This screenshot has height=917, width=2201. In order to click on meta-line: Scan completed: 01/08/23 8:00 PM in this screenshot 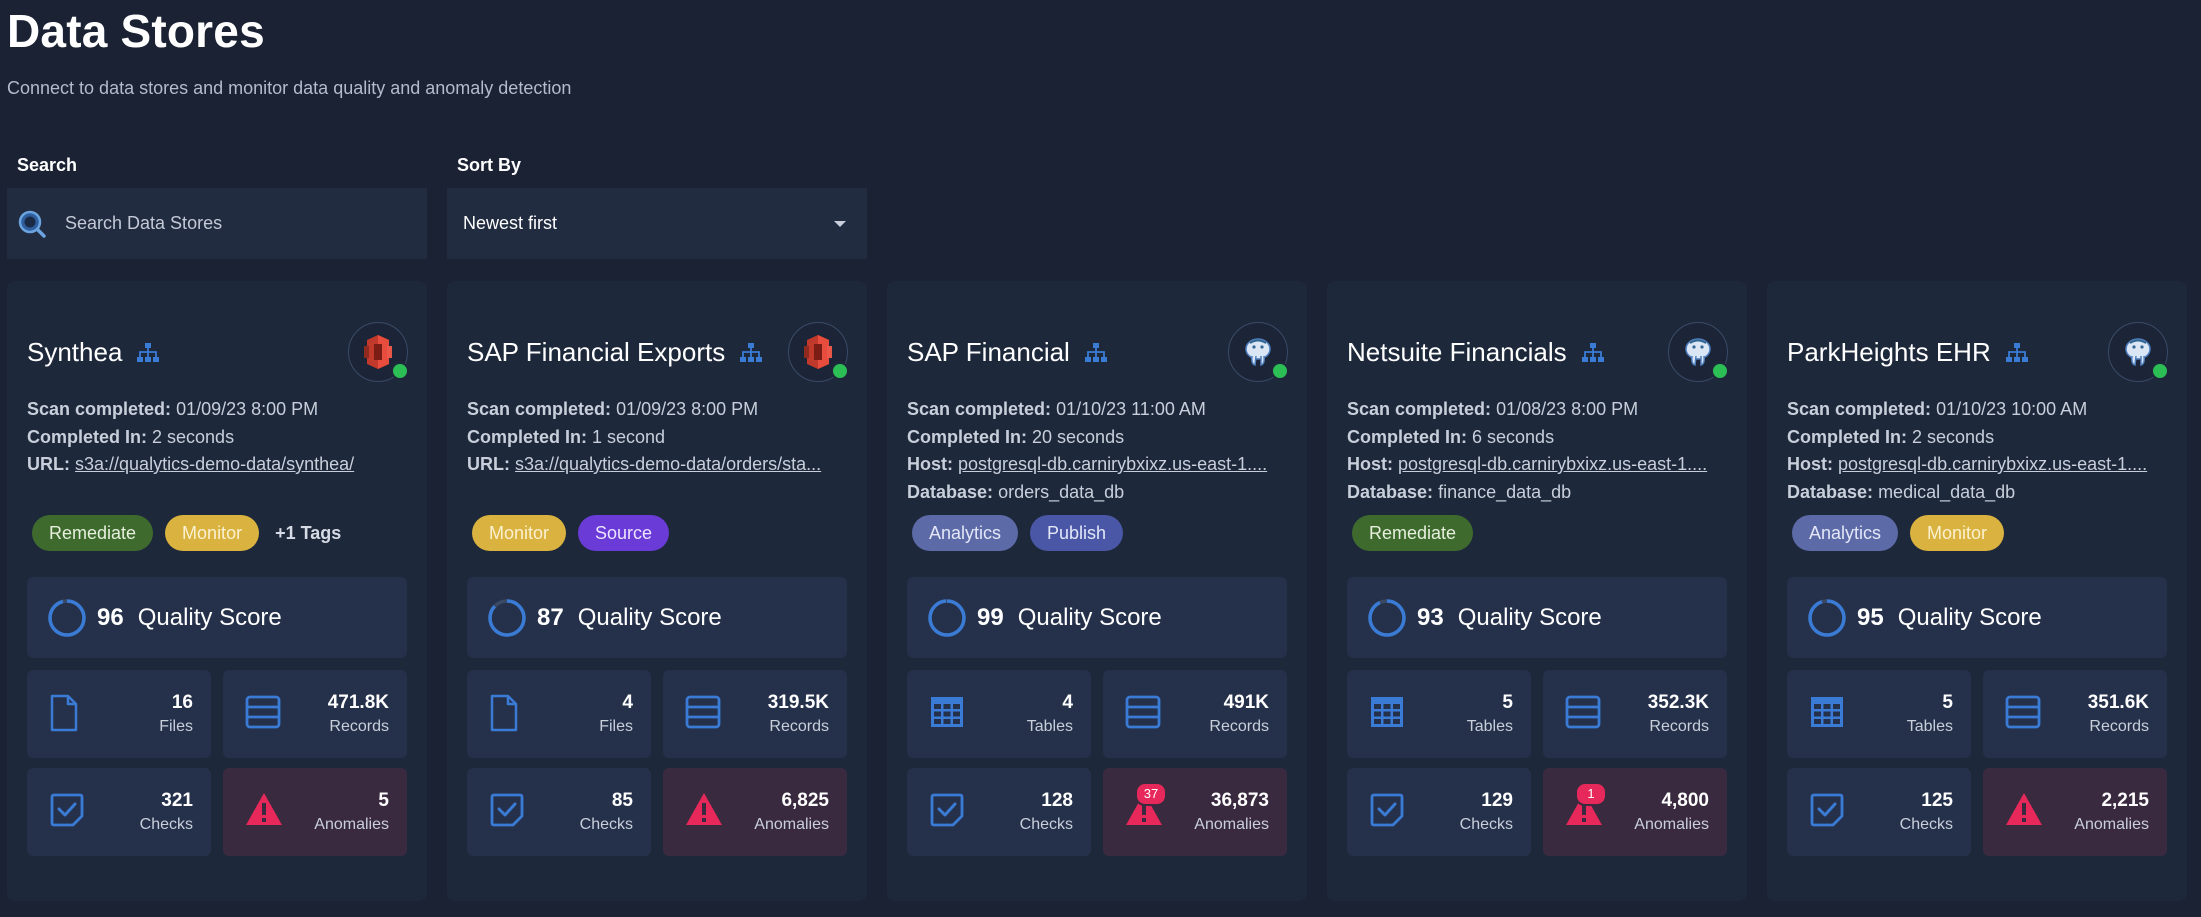, I will do `click(1537, 410)`.